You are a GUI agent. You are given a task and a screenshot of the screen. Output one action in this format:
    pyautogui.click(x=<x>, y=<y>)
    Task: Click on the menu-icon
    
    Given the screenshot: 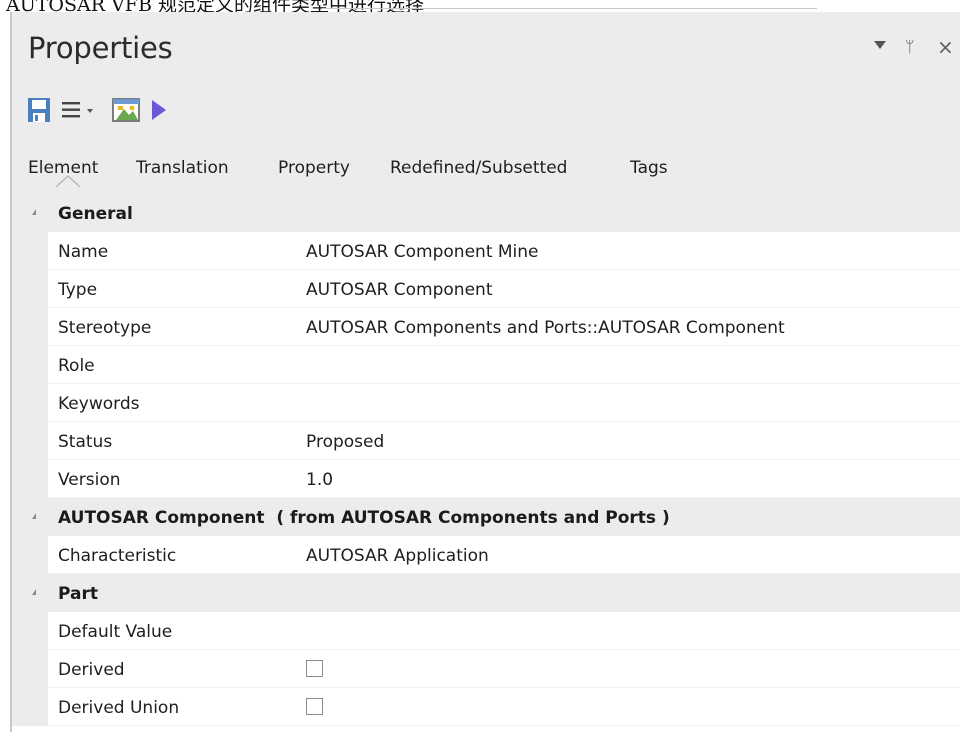 What is the action you would take?
    pyautogui.click(x=81, y=110)
    